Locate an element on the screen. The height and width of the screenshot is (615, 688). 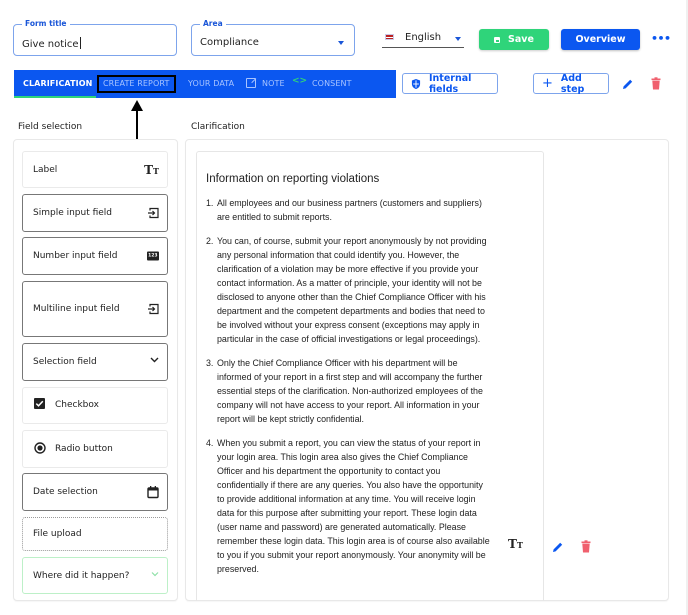
code-icon: <> is located at coordinates (300, 81).